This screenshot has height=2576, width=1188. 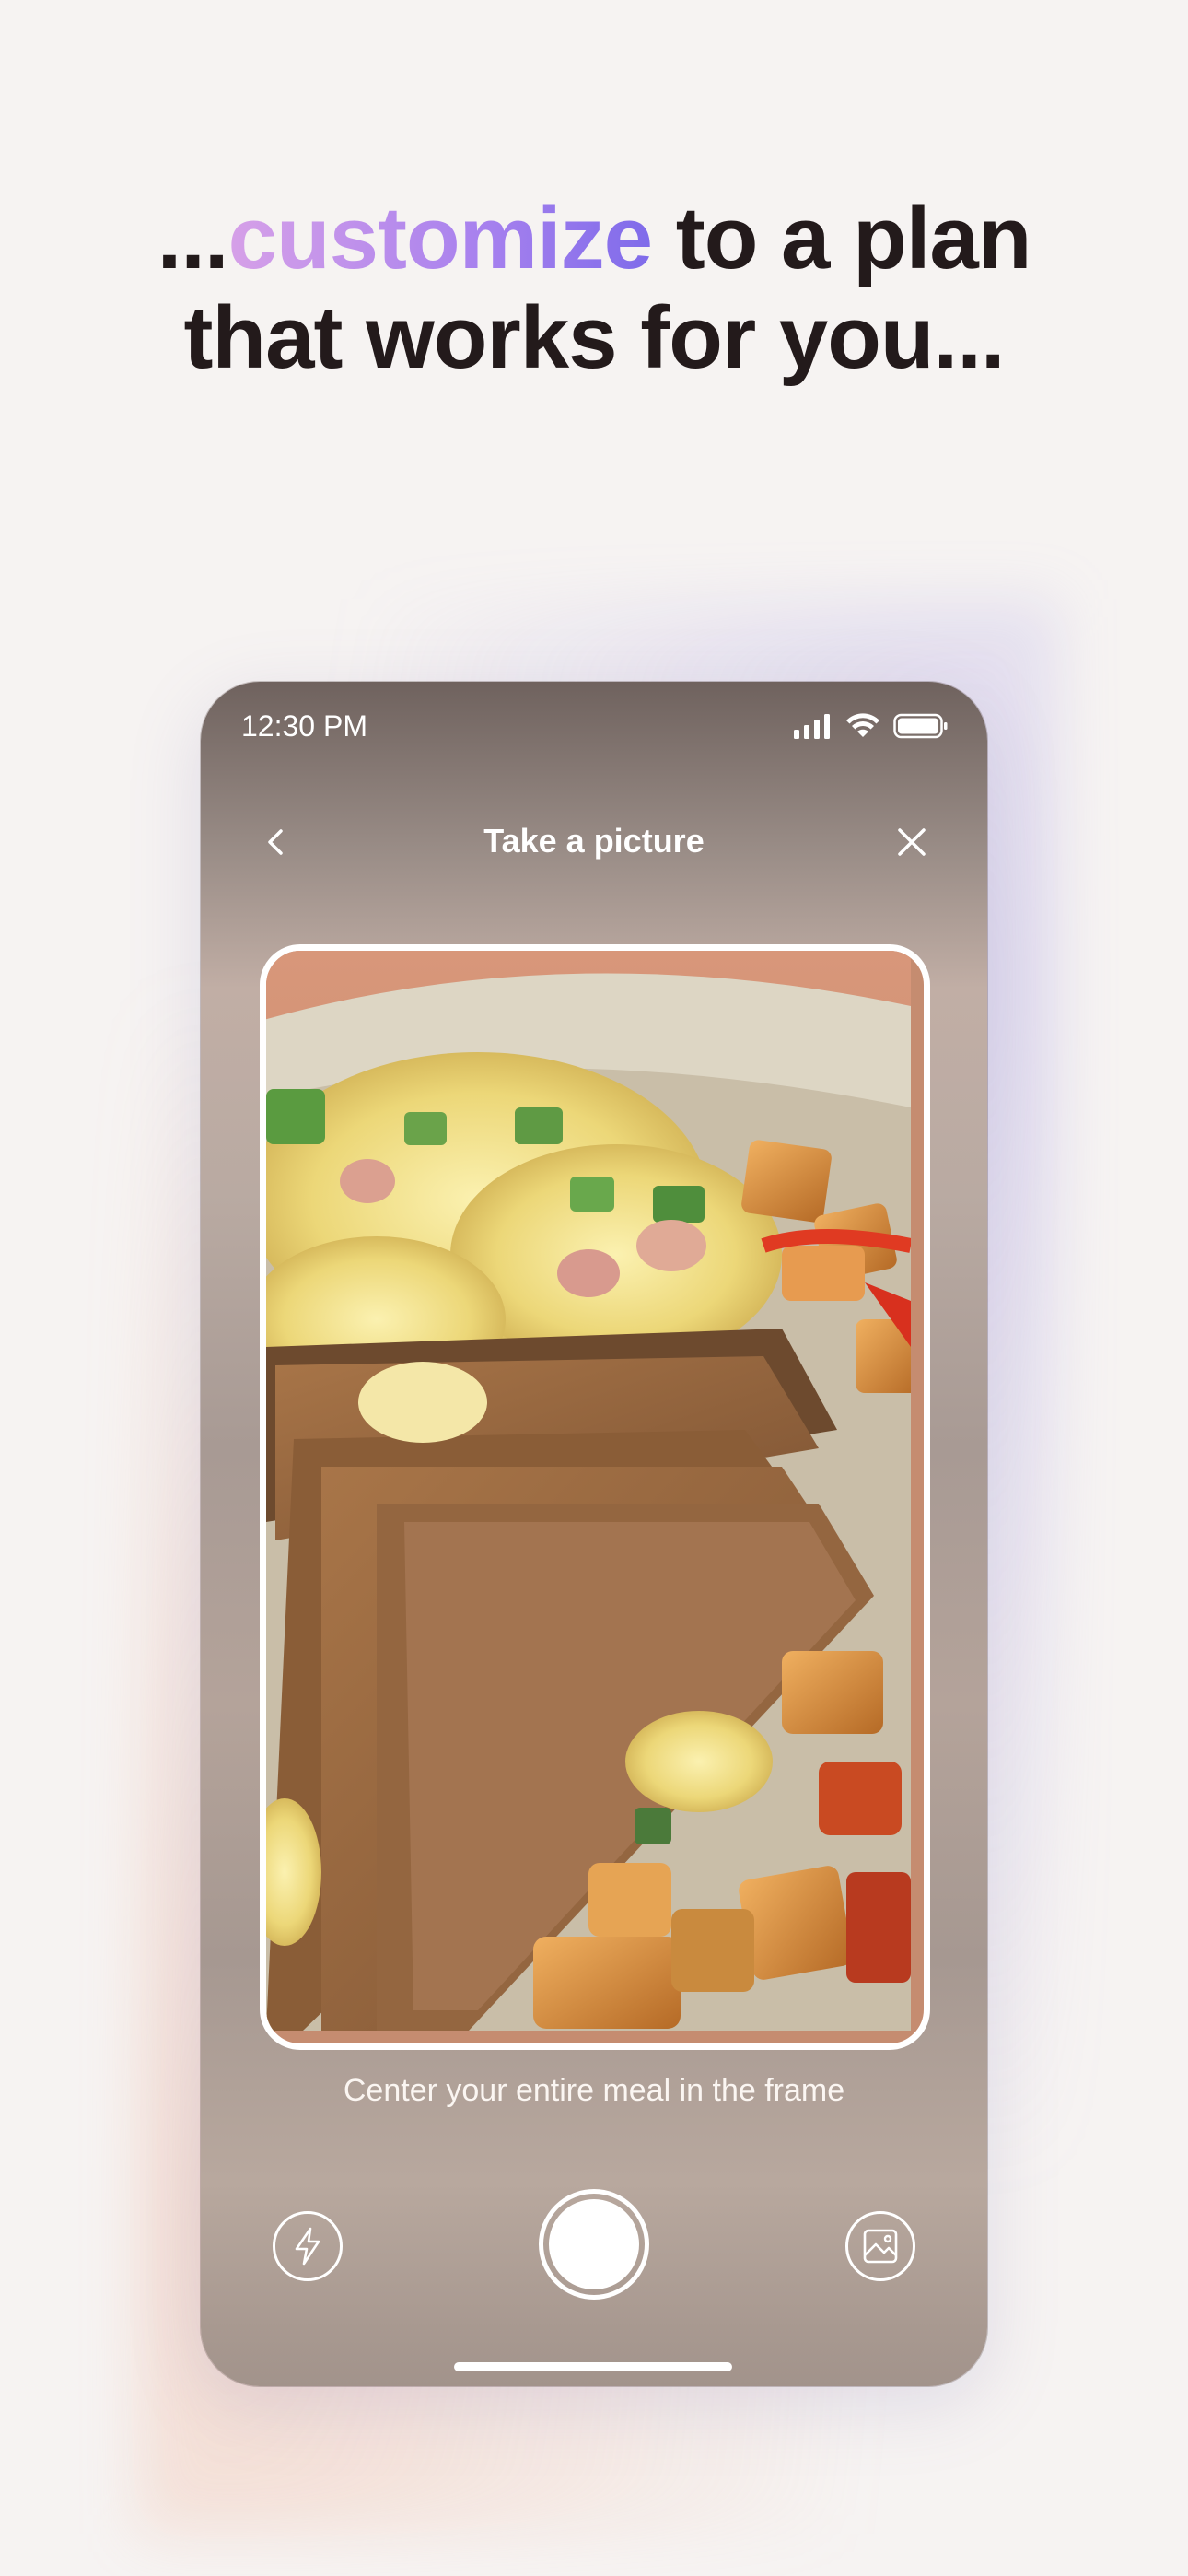 I want to click on flash-icon, so click(x=307, y=2246).